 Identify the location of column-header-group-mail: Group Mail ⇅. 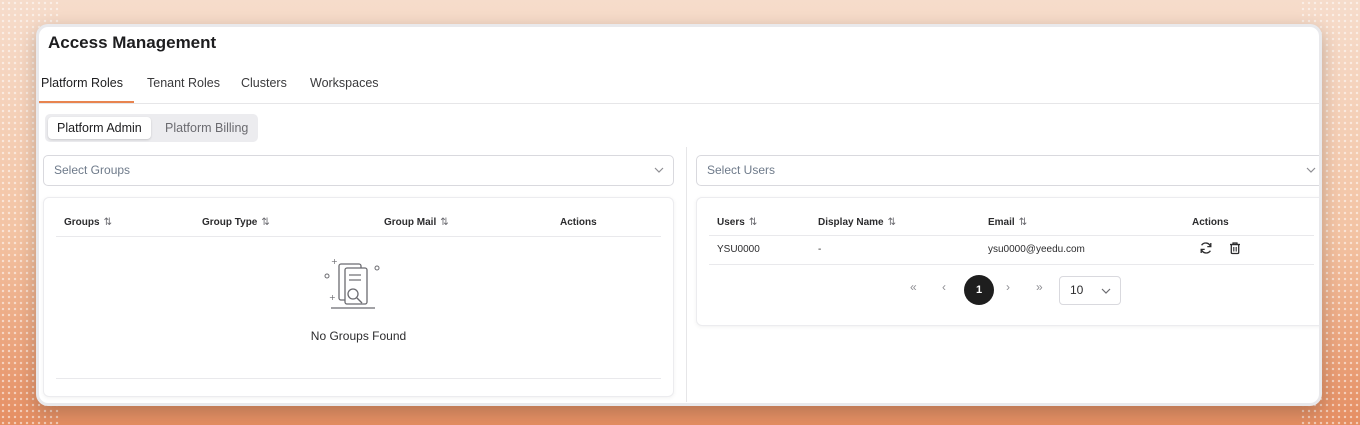
(416, 222).